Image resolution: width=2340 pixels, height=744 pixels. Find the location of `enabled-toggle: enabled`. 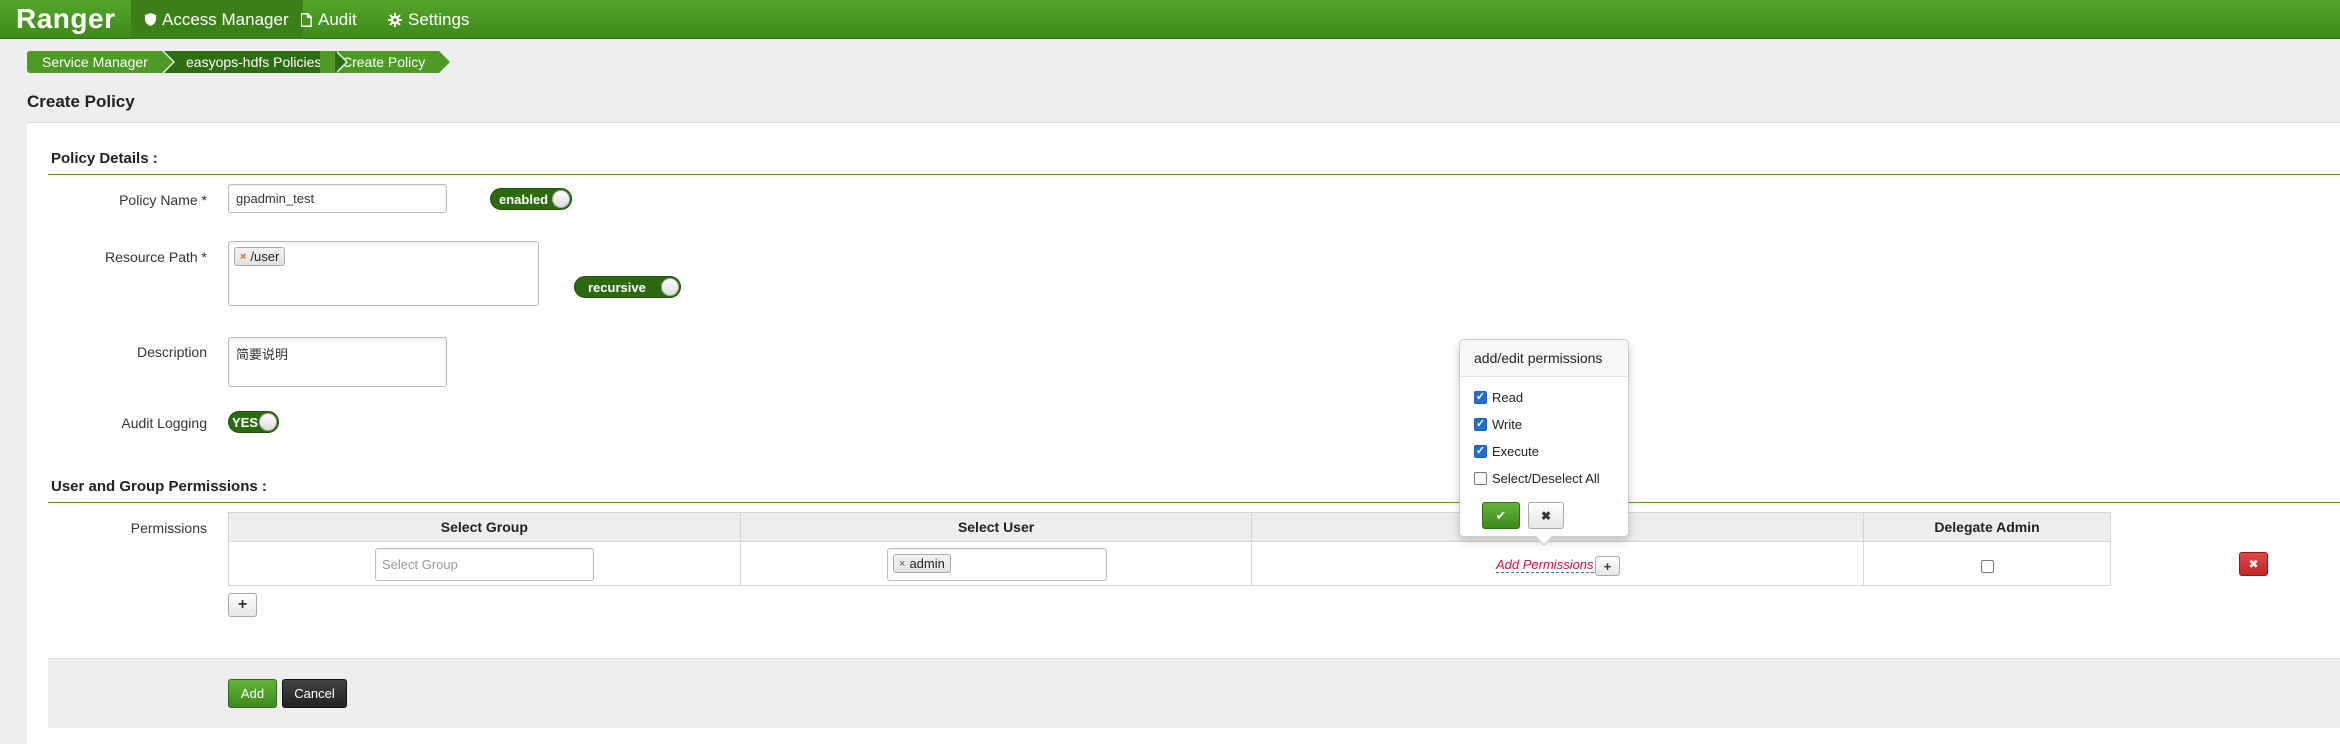

enabled-toggle: enabled is located at coordinates (531, 199).